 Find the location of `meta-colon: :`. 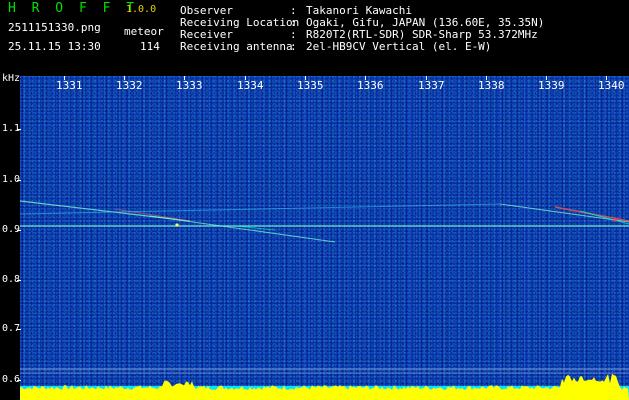

meta-colon: : is located at coordinates (293, 46).